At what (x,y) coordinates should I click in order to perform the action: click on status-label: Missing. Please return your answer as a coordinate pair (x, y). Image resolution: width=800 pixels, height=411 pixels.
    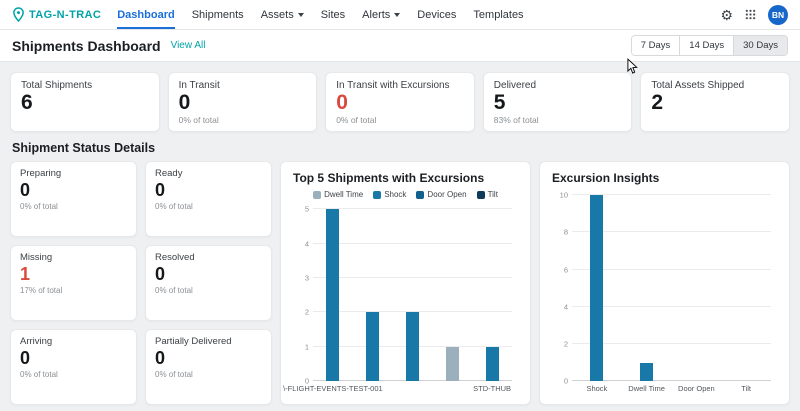
    Looking at the image, I should click on (36, 258).